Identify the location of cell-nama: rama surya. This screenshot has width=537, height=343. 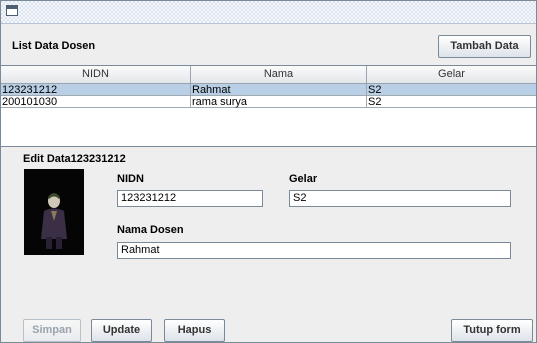
(279, 102).